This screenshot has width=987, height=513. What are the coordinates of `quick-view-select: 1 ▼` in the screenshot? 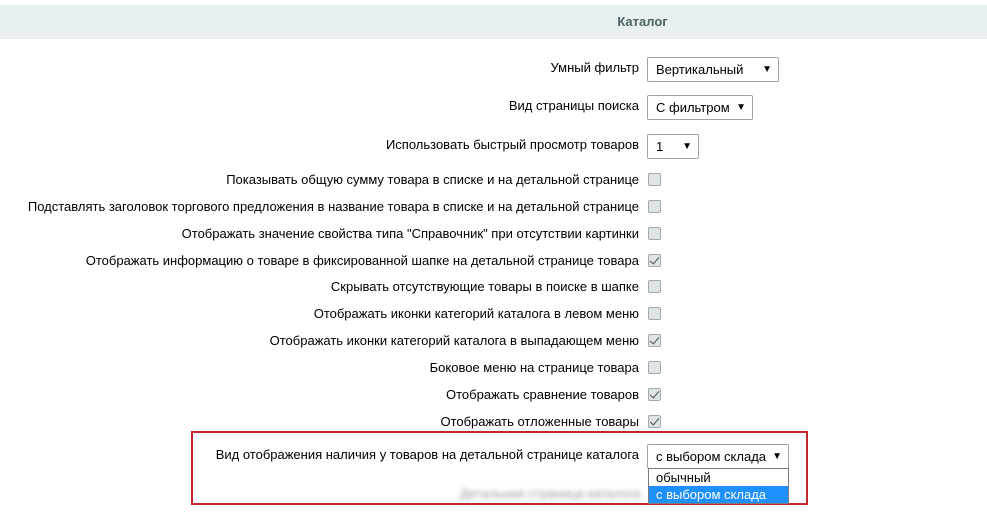 It's located at (673, 146).